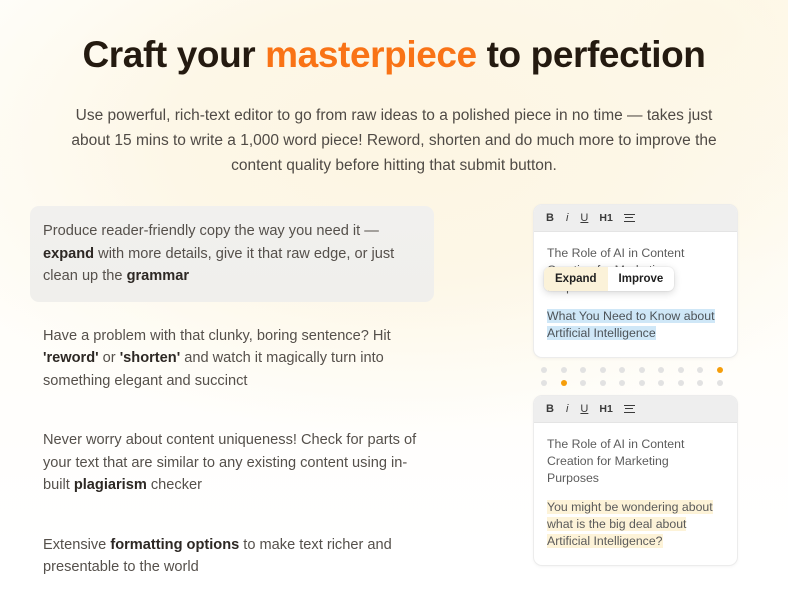 This screenshot has width=788, height=602. What do you see at coordinates (371, 54) in the screenshot?
I see `page-title-accent: masterpiece` at bounding box center [371, 54].